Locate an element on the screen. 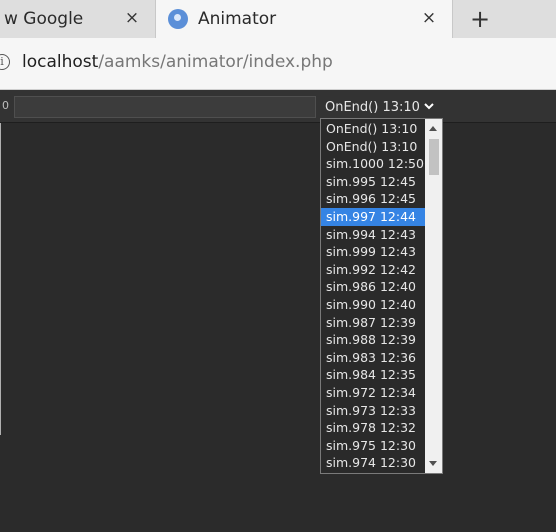 This screenshot has width=556, height=532. address-bar: i localhost/aamks/animator/index.php is located at coordinates (278, 64).